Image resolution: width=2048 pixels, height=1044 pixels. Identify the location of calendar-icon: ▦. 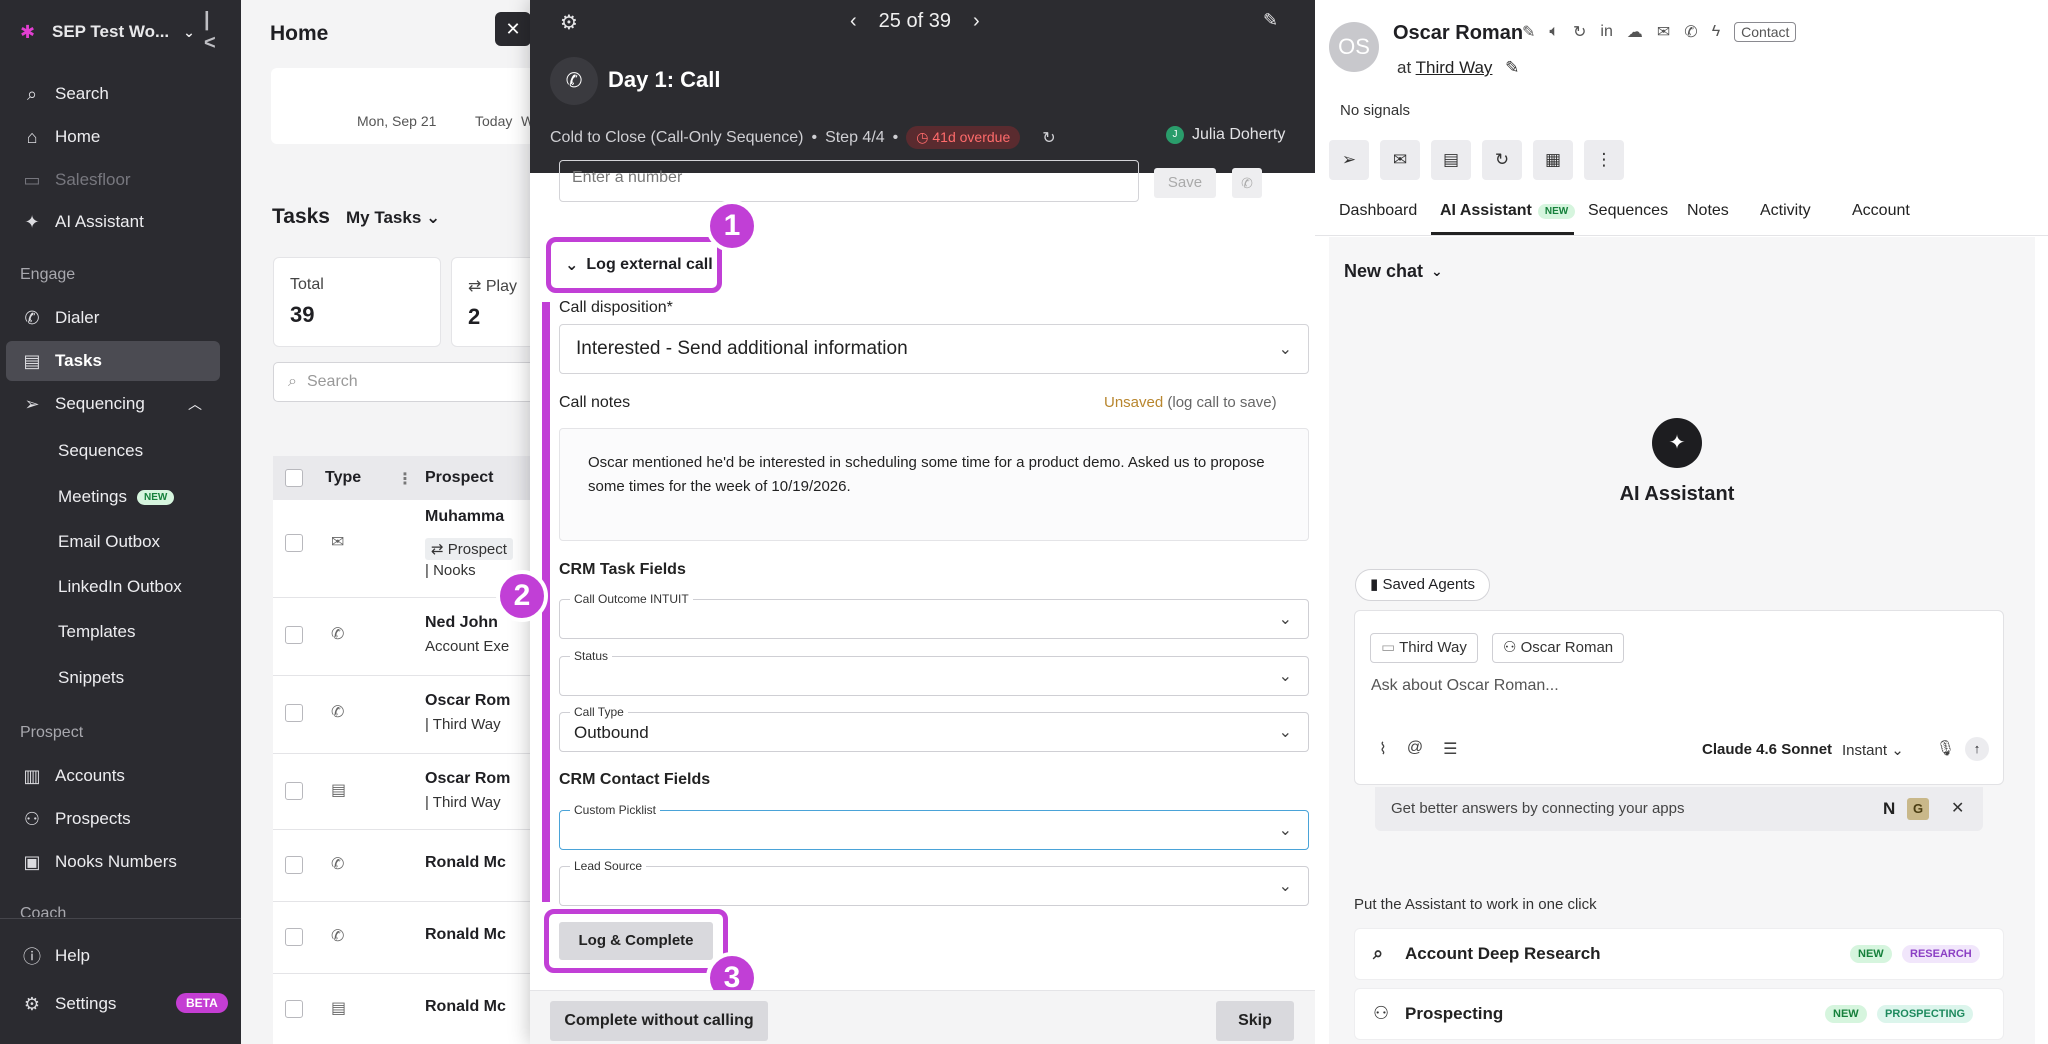
(1553, 160).